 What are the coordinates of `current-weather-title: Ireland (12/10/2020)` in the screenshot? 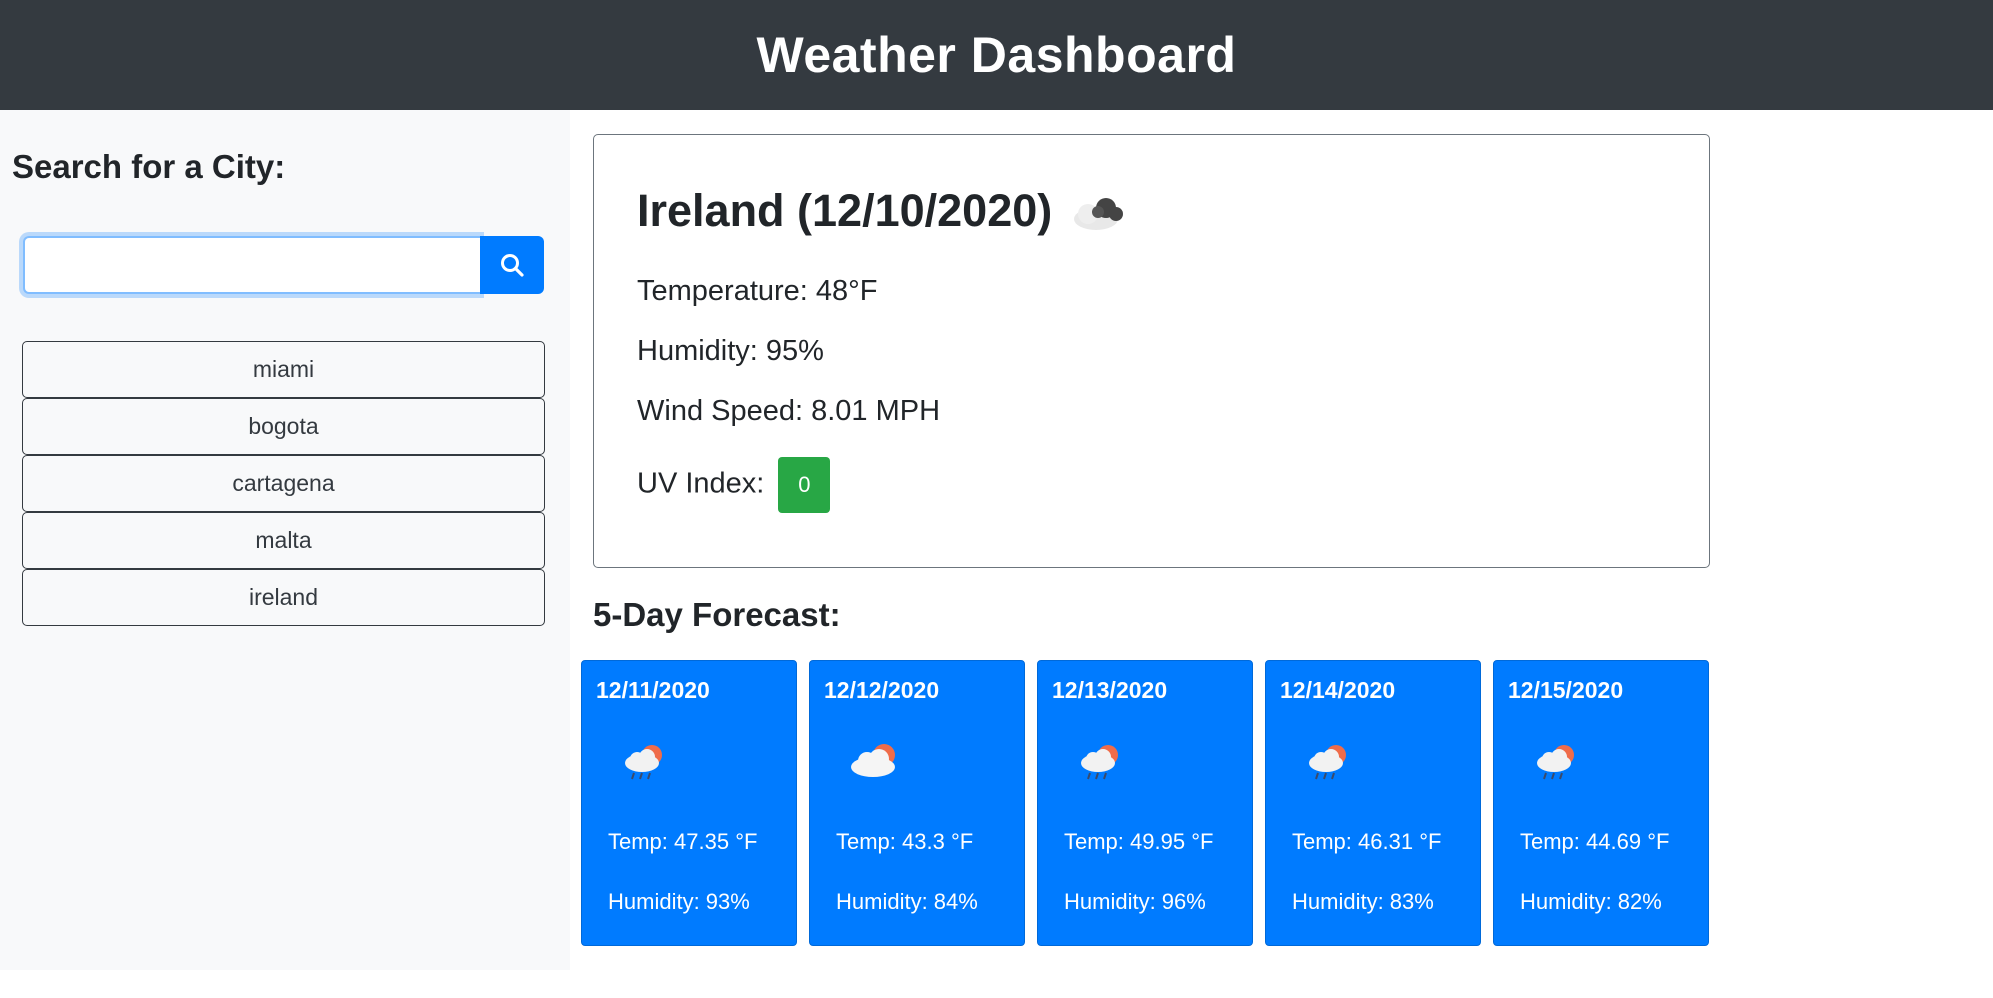 It's located at (881, 211).